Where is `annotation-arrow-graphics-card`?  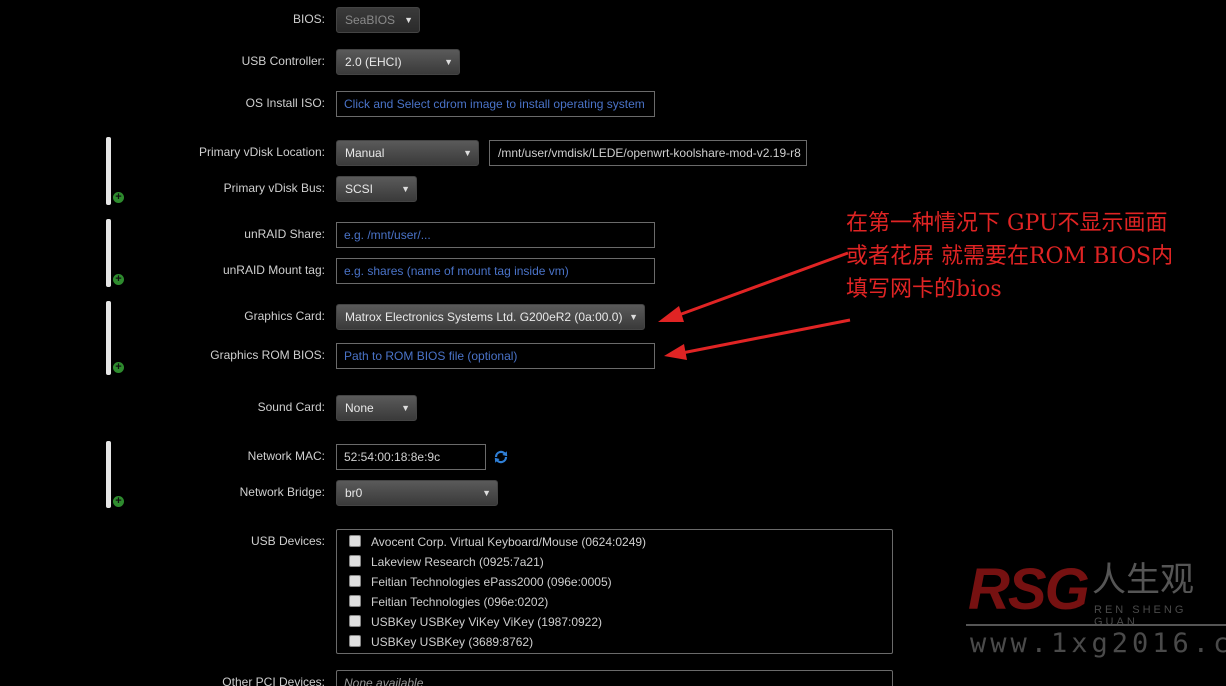 annotation-arrow-graphics-card is located at coordinates (762, 284).